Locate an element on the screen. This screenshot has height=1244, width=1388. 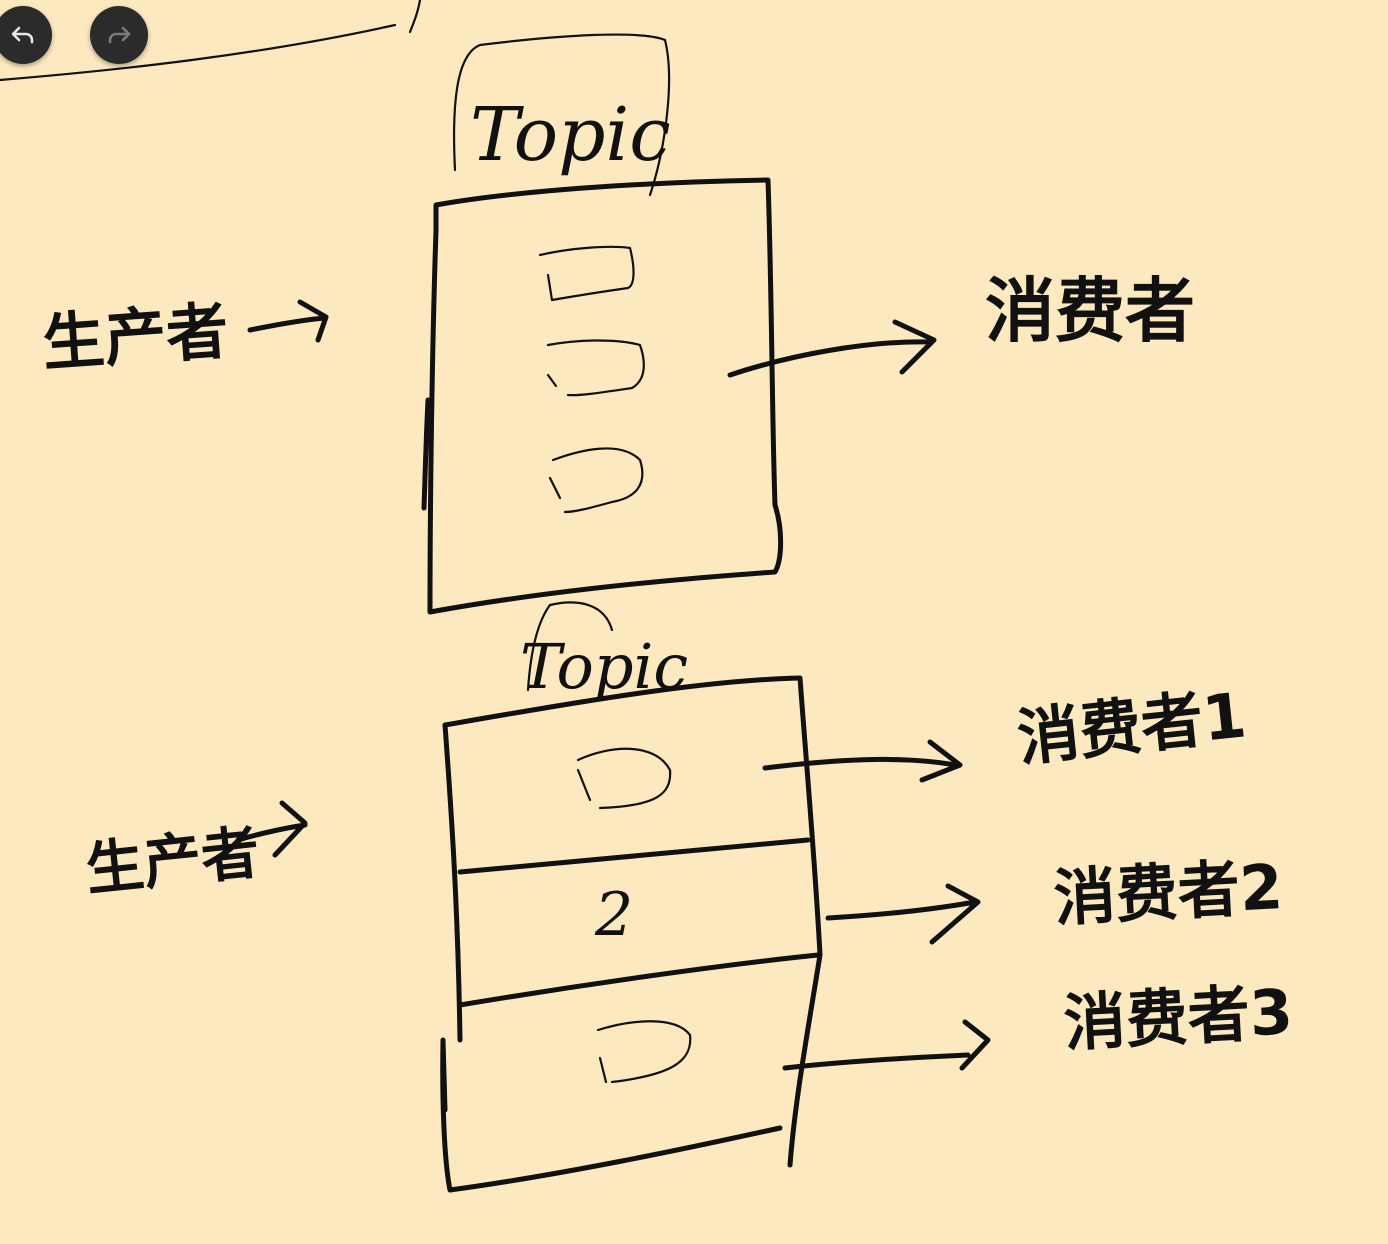
partition-label: 2 is located at coordinates (613, 915).